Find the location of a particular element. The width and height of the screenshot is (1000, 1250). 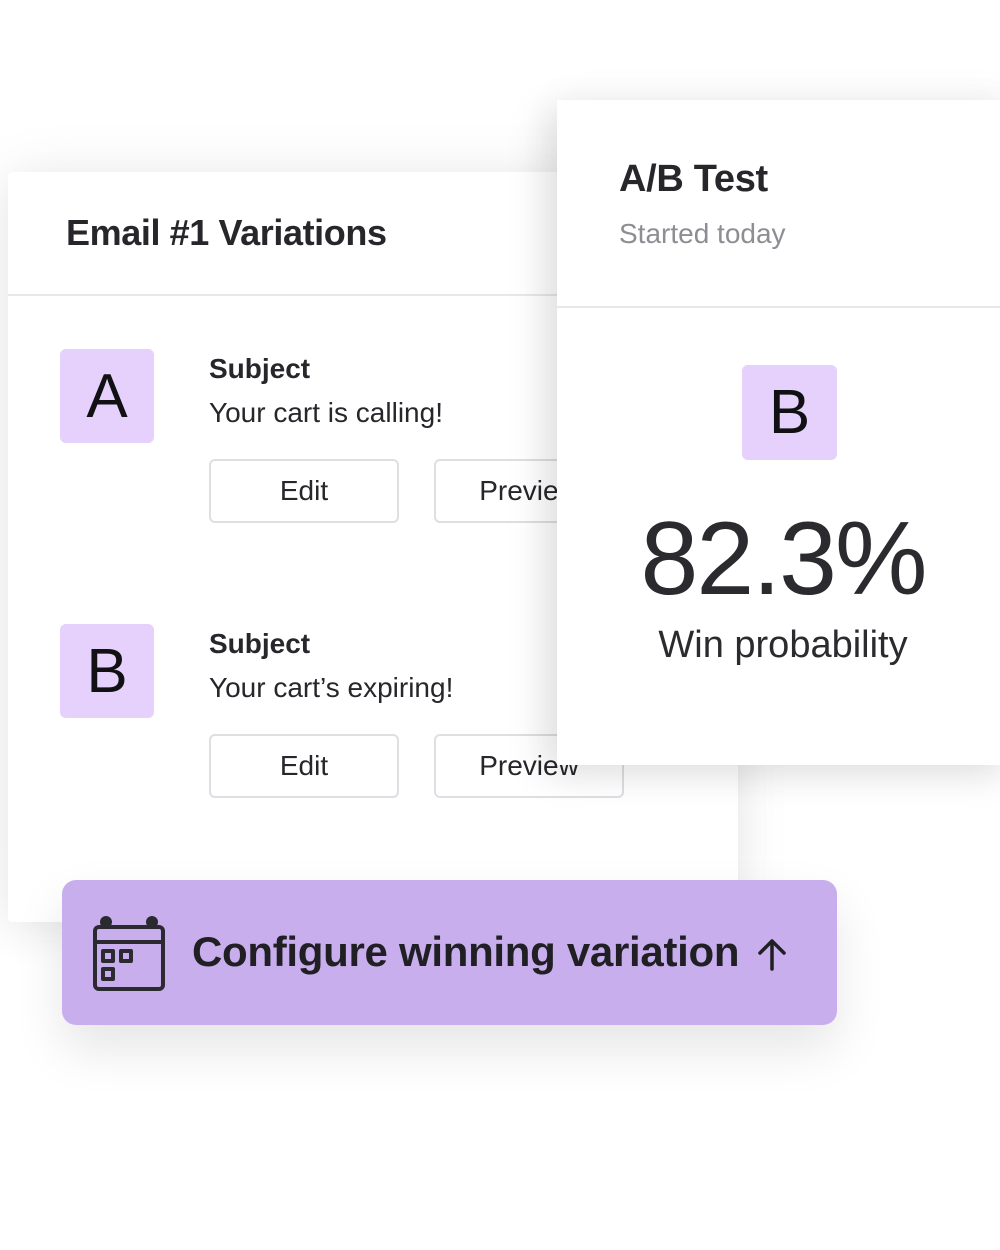

subject-text: Your cart is calling! is located at coordinates (326, 412).